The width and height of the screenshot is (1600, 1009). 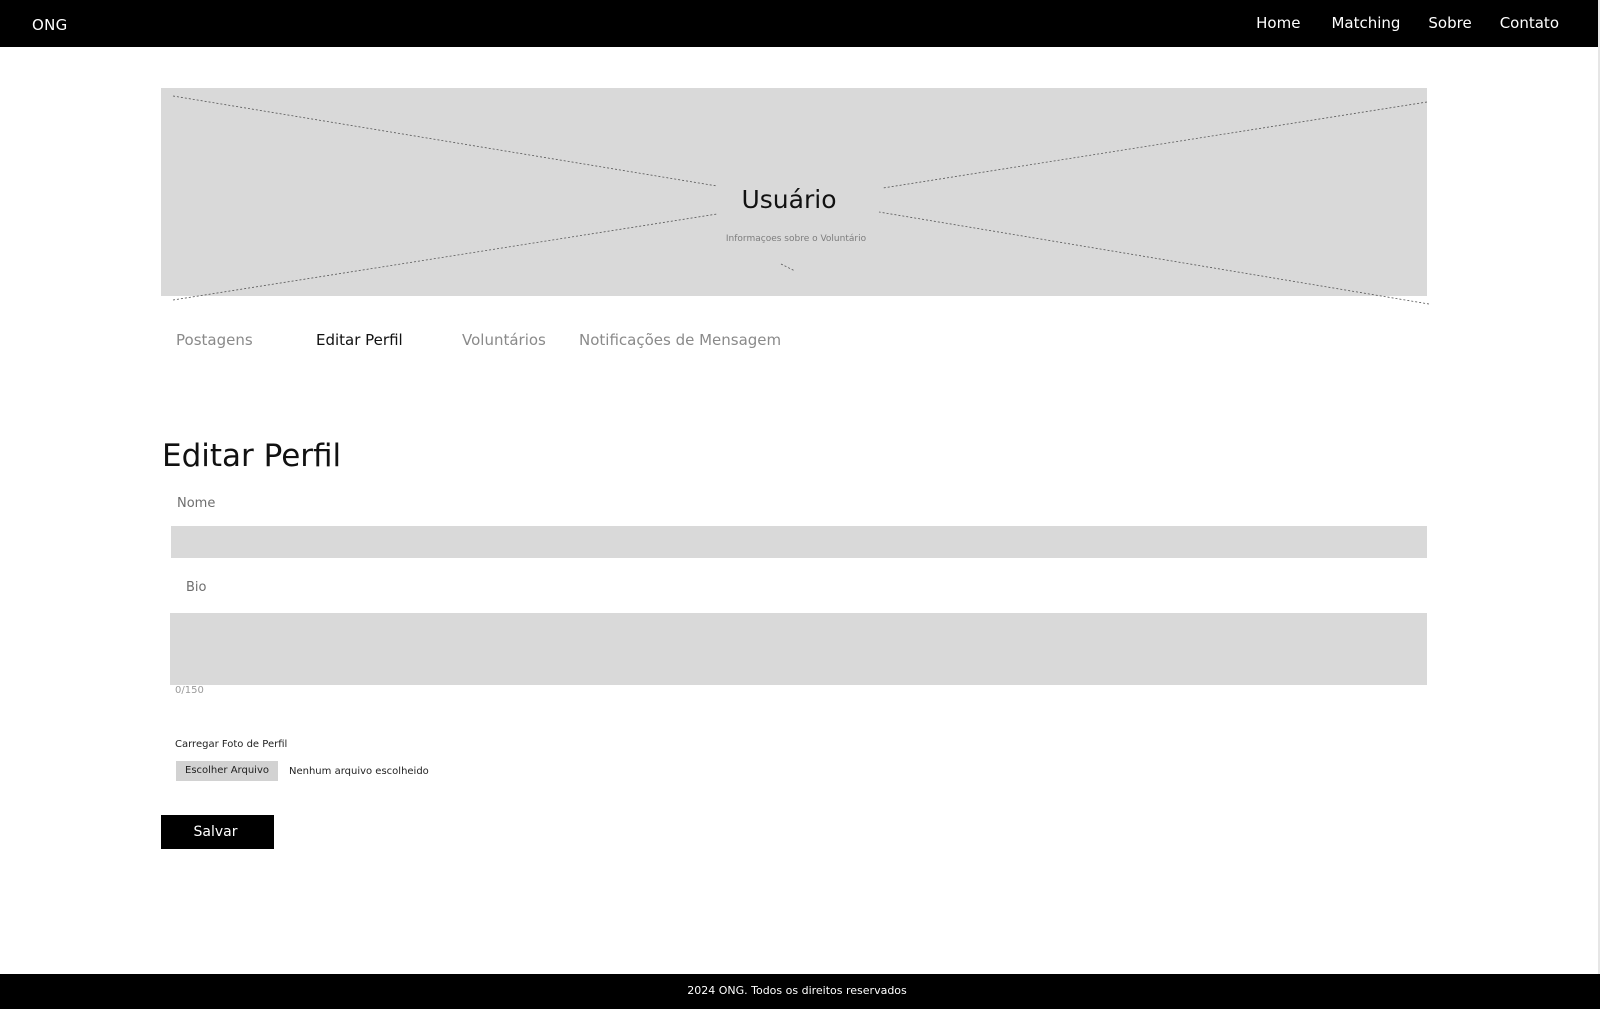 I want to click on bio-character-counter: 0/150, so click(x=189, y=690).